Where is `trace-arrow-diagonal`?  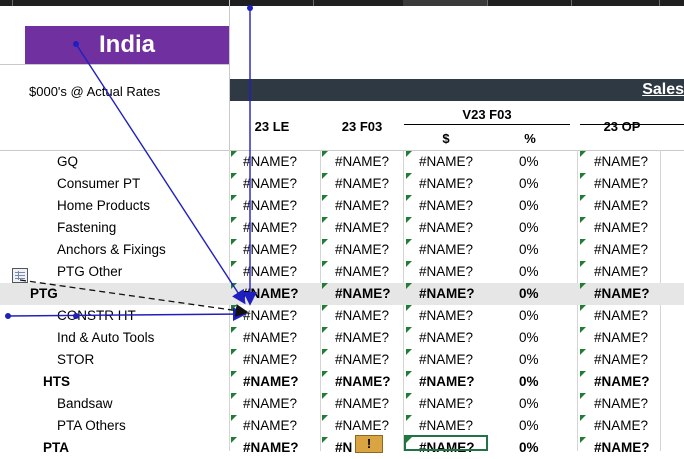 trace-arrow-diagonal is located at coordinates (160, 174).